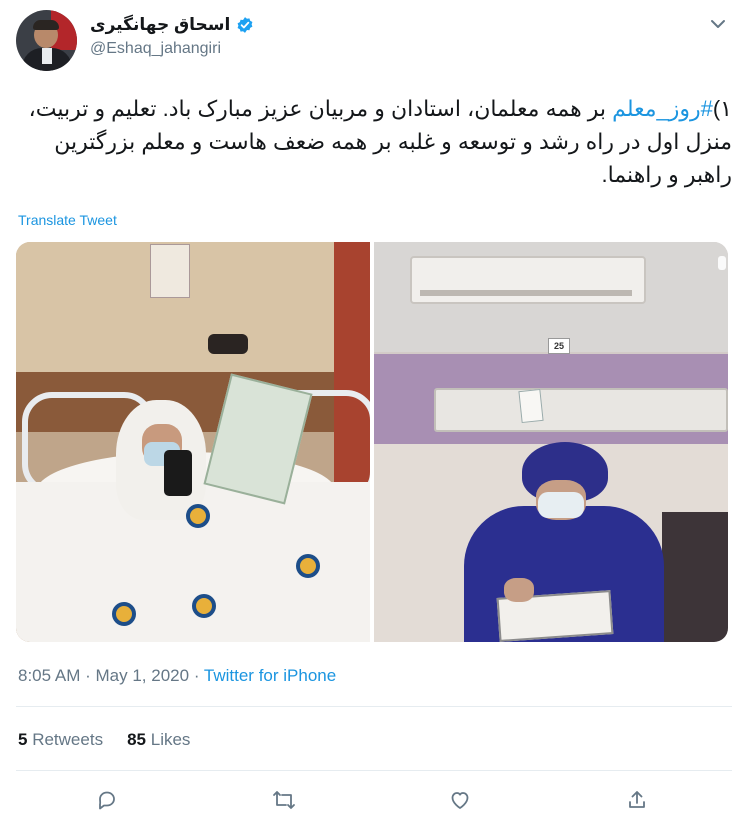 This screenshot has height=834, width=748. I want to click on handle: @Eshaq_jahangiri, so click(155, 49).